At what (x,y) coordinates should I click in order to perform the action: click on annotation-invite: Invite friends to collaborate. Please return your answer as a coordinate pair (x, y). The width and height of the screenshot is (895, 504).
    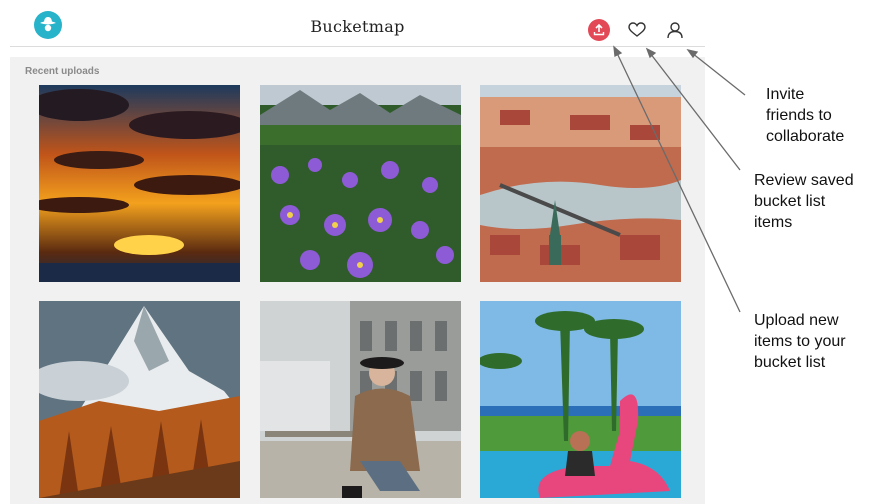
    Looking at the image, I should click on (805, 115).